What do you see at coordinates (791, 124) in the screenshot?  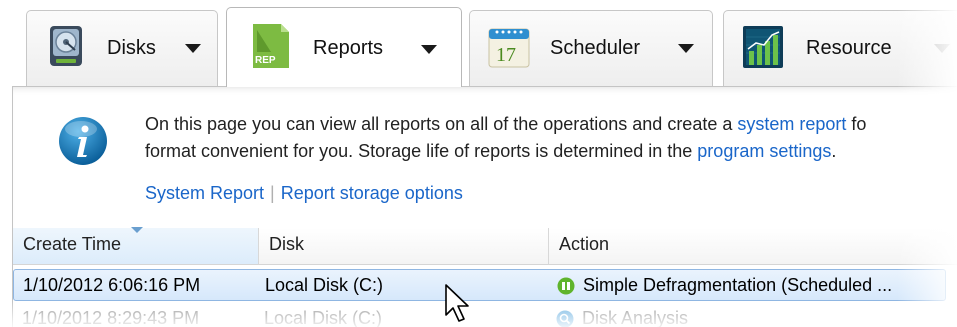 I see `system-report-inline-link: system report` at bounding box center [791, 124].